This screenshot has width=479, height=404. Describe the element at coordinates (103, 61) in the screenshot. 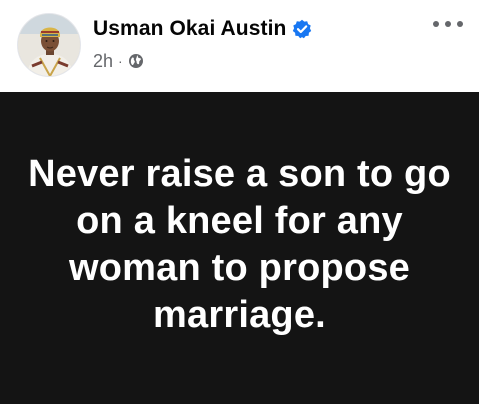

I see `post-timestamp: 2h` at that location.